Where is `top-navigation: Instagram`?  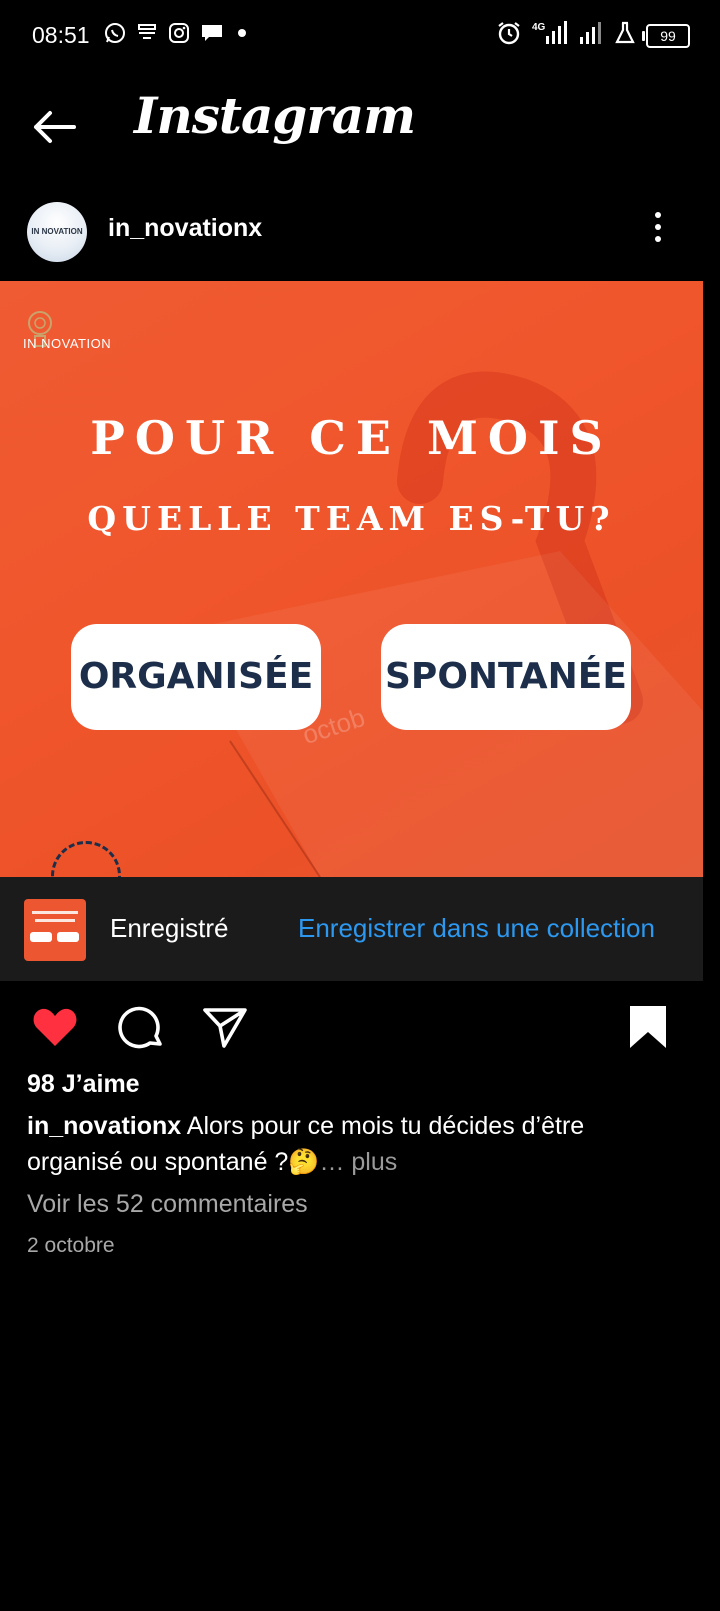
top-navigation: Instagram is located at coordinates (360, 125).